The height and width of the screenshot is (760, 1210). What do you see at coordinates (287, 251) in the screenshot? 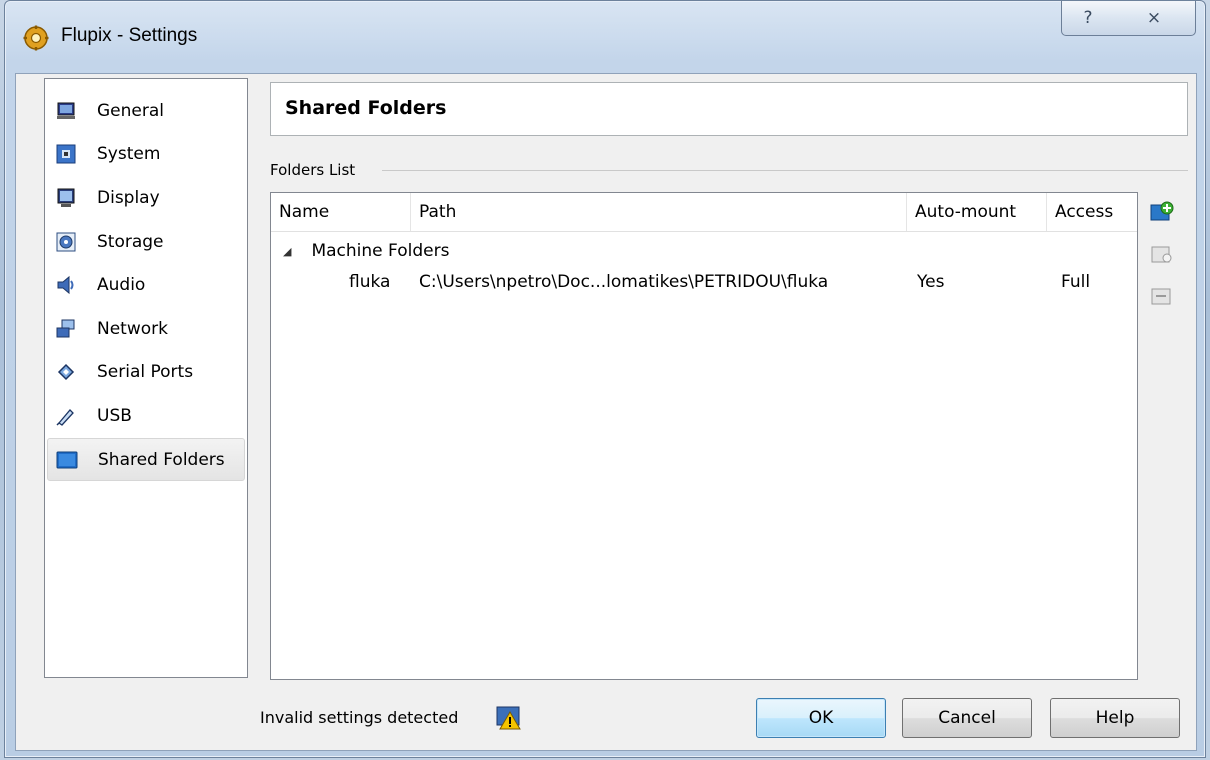
I see `expand-triangle-icon: ◢` at bounding box center [287, 251].